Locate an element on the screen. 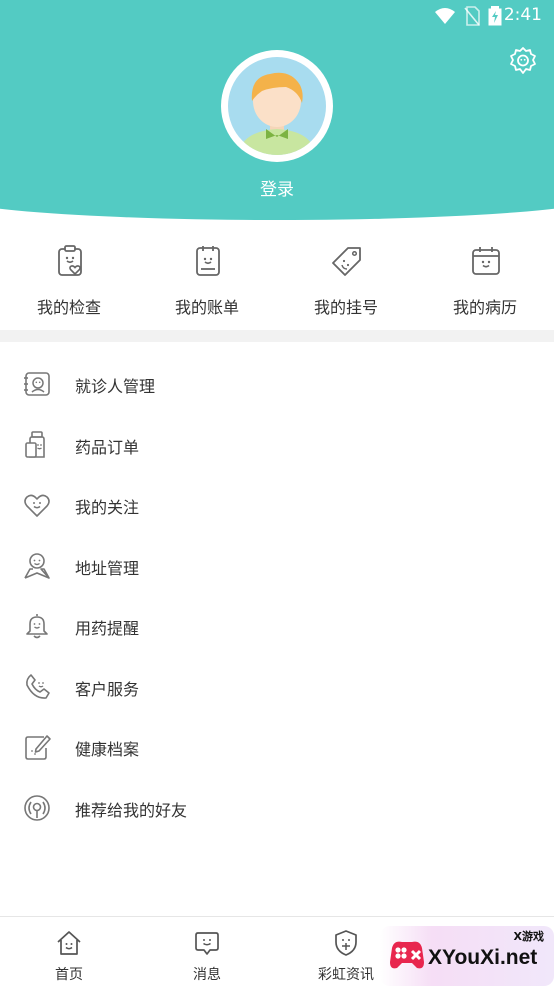  section-divider is located at coordinates (277, 336).